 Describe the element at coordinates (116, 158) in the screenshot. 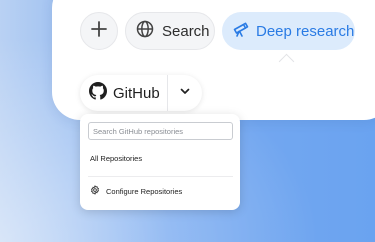

I see `all-repositories-item: All Repositories` at that location.